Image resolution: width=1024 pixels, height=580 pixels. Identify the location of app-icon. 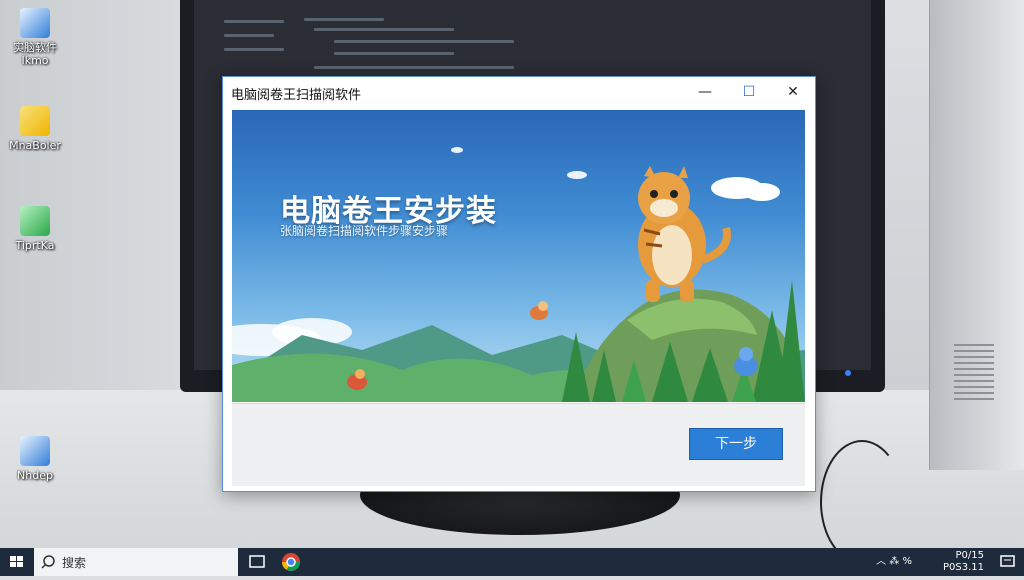
(35, 221).